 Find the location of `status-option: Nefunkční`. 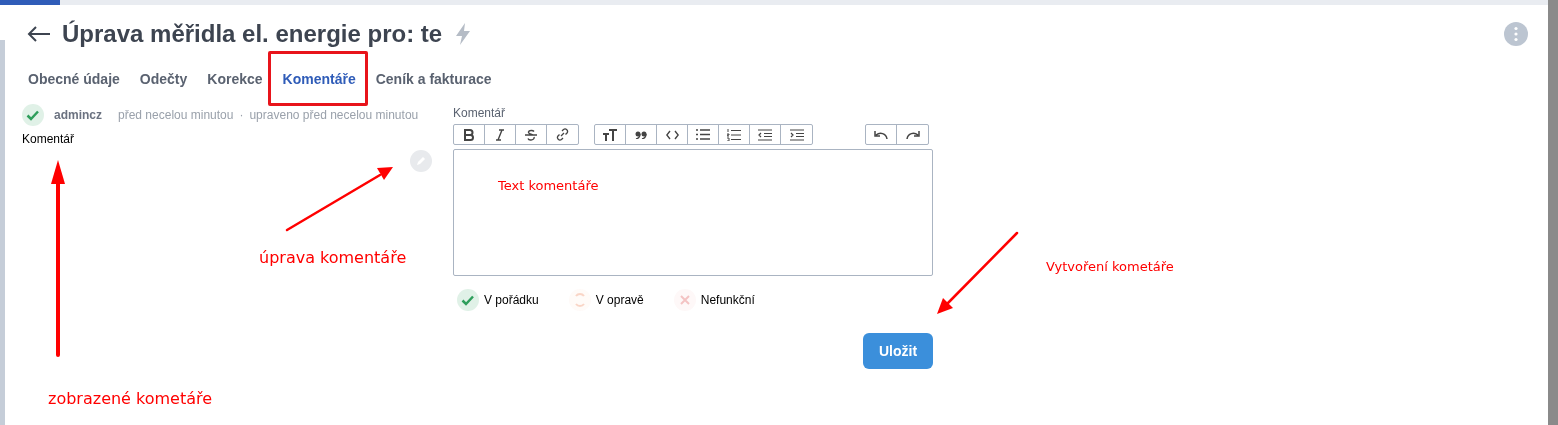

status-option: Nefunkční is located at coordinates (714, 300).